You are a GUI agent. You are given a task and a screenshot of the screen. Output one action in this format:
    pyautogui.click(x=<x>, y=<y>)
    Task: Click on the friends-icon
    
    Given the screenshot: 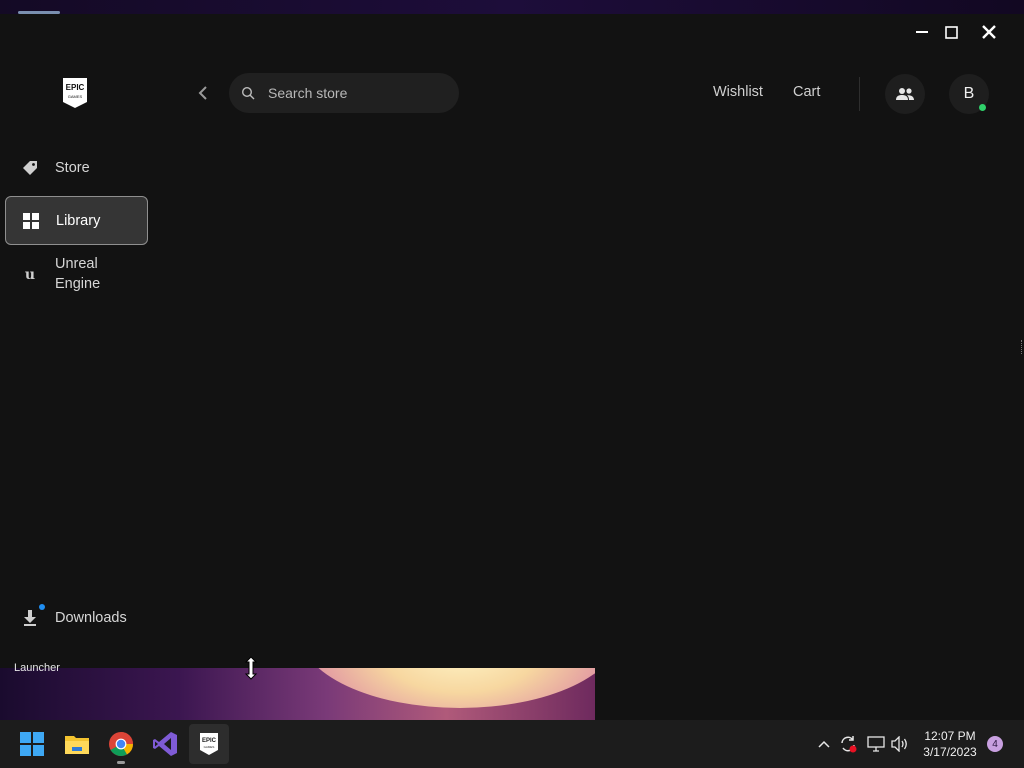 What is the action you would take?
    pyautogui.click(x=905, y=94)
    